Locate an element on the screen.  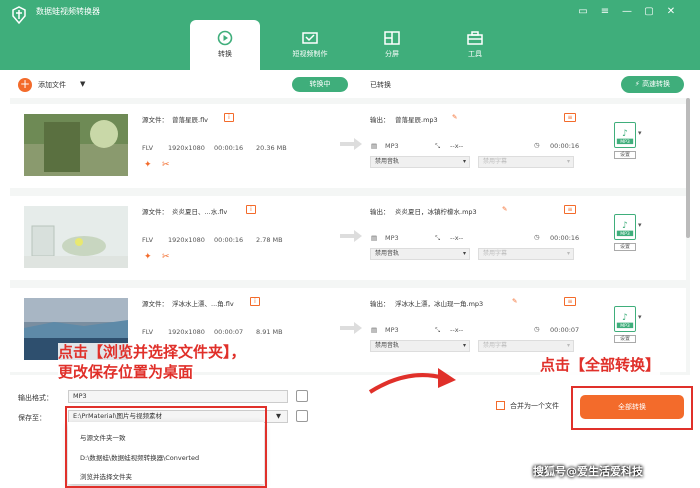
tab-tools: 工具 is located at coordinates (475, 45).